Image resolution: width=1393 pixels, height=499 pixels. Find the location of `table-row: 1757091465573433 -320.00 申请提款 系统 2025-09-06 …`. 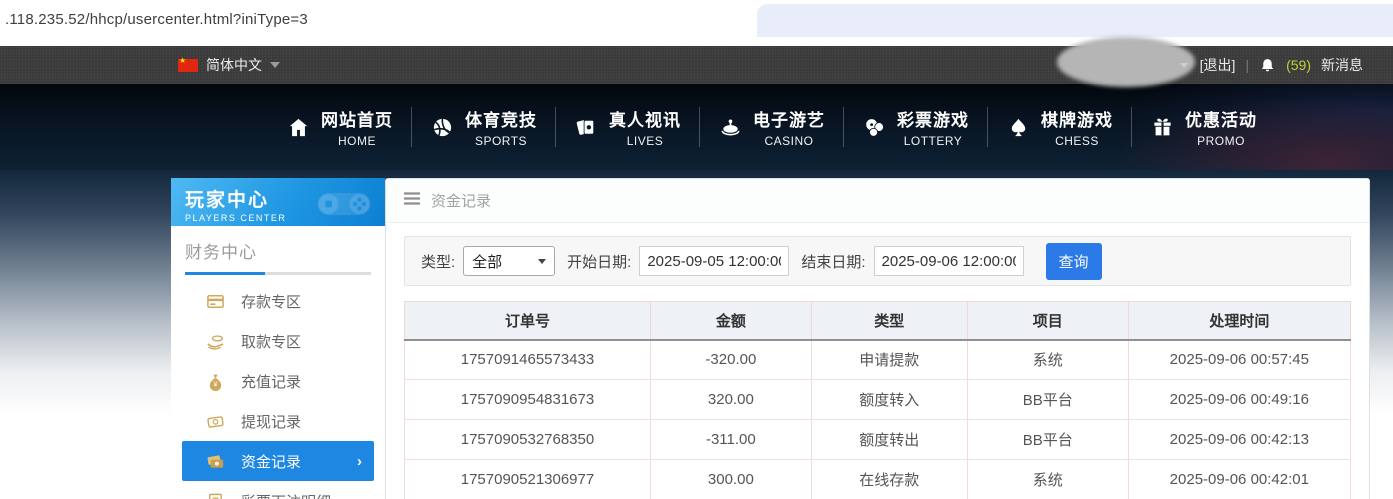

table-row: 1757091465573433 -320.00 申请提款 系统 2025-09-06 … is located at coordinates (878, 359).